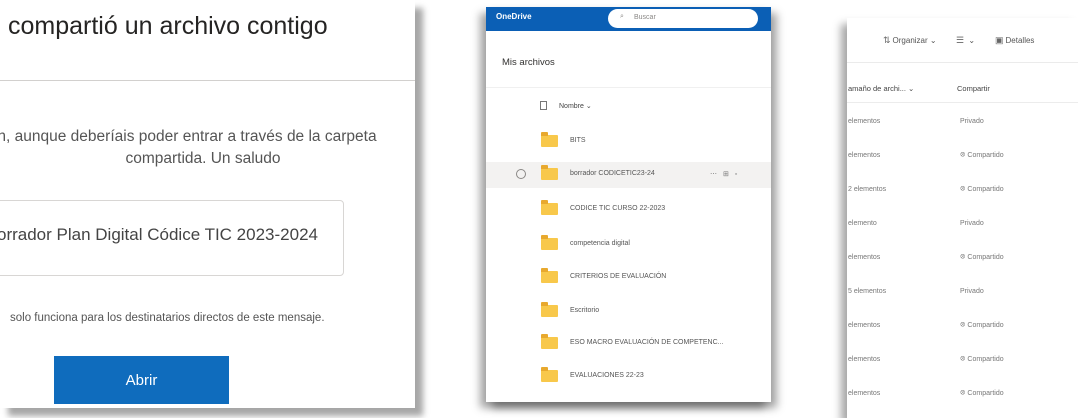 The image size is (1078, 418). I want to click on list-item: competencia digital, so click(628, 245).